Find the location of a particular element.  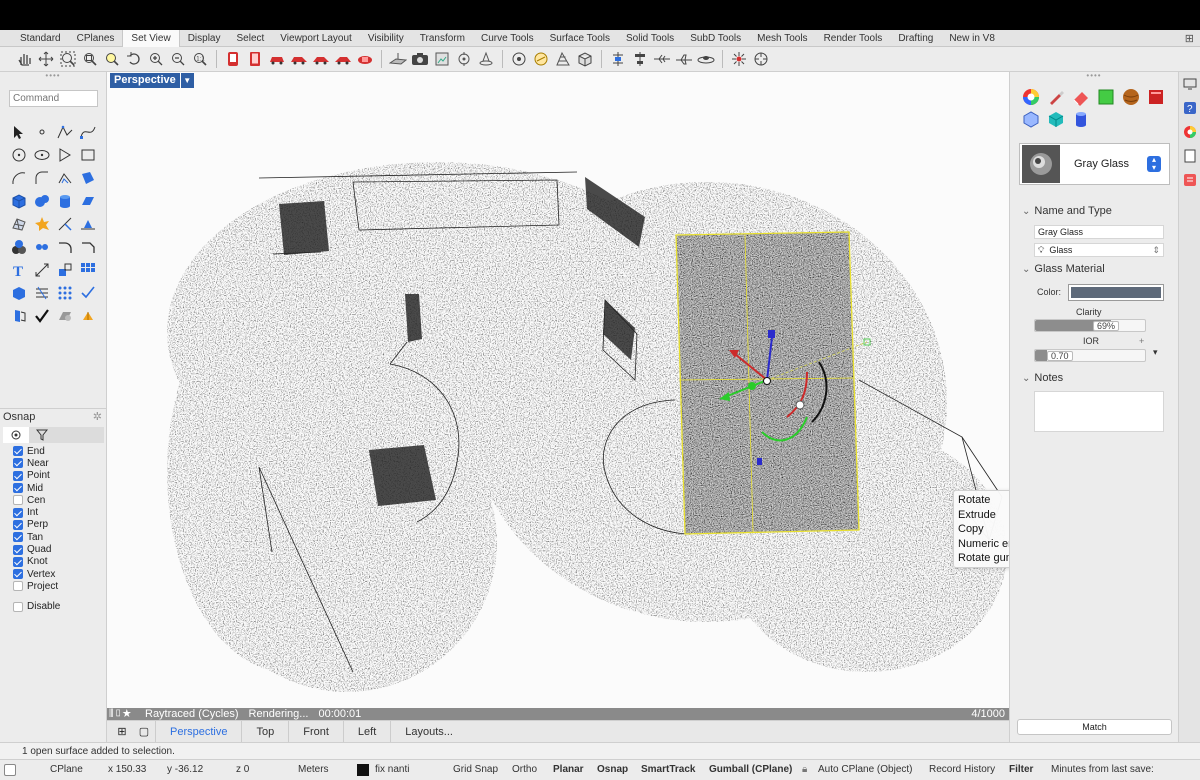

eraser-icon is located at coordinates (1081, 97).